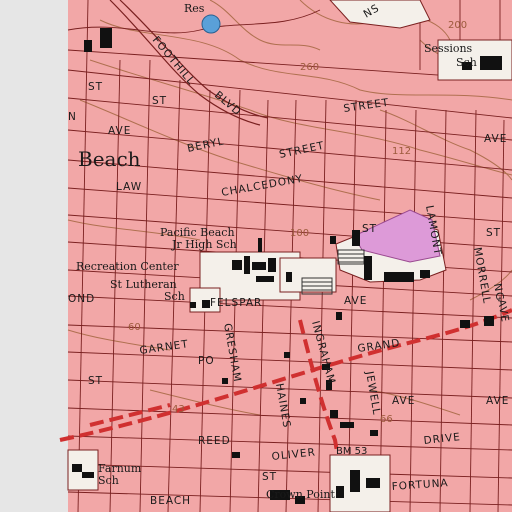  Describe the element at coordinates (300, 494) in the screenshot. I see `place-label-crown-point: Crown Point` at that location.